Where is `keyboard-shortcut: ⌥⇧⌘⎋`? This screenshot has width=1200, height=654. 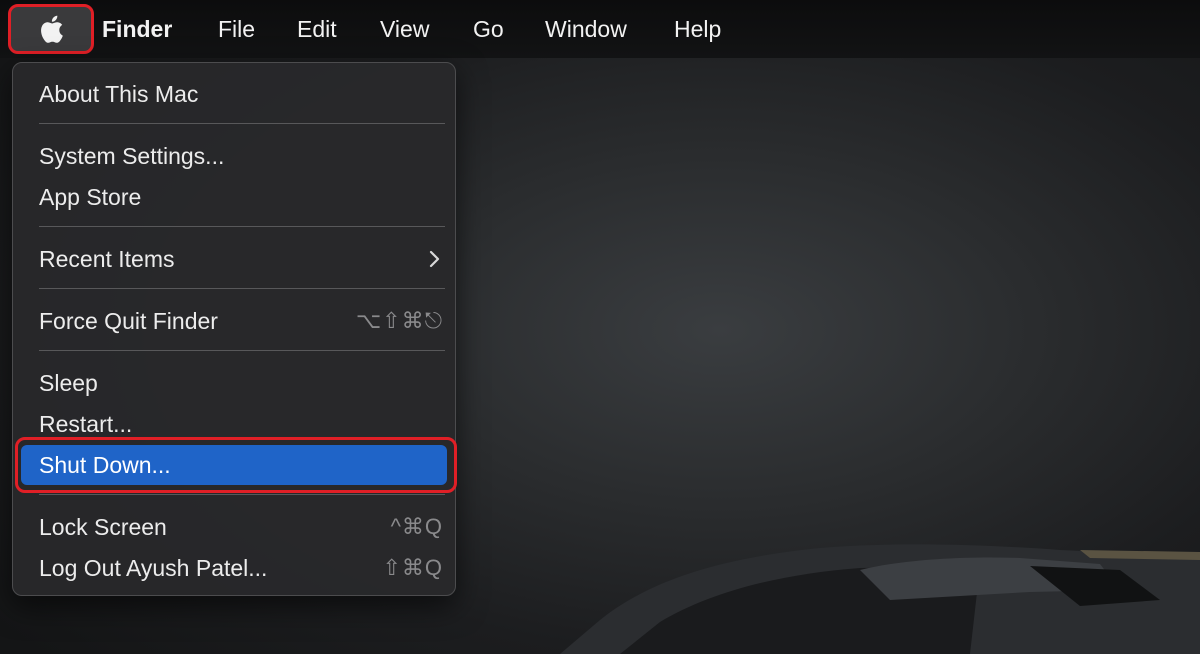
keyboard-shortcut: ⌥⇧⌘⎋ is located at coordinates (399, 320).